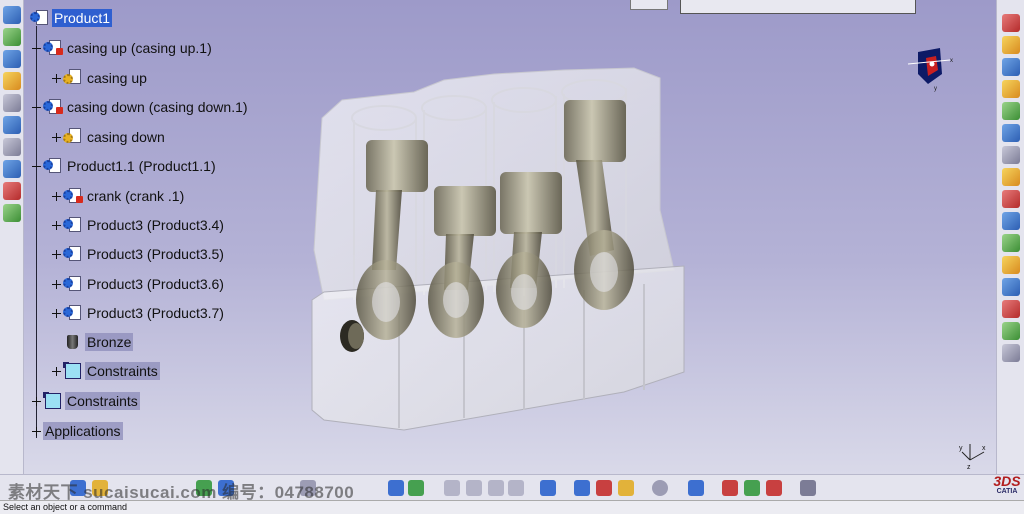 Image resolution: width=1024 pixels, height=514 pixels. What do you see at coordinates (969, 467) in the screenshot?
I see `axis-z-label: z` at bounding box center [969, 467].